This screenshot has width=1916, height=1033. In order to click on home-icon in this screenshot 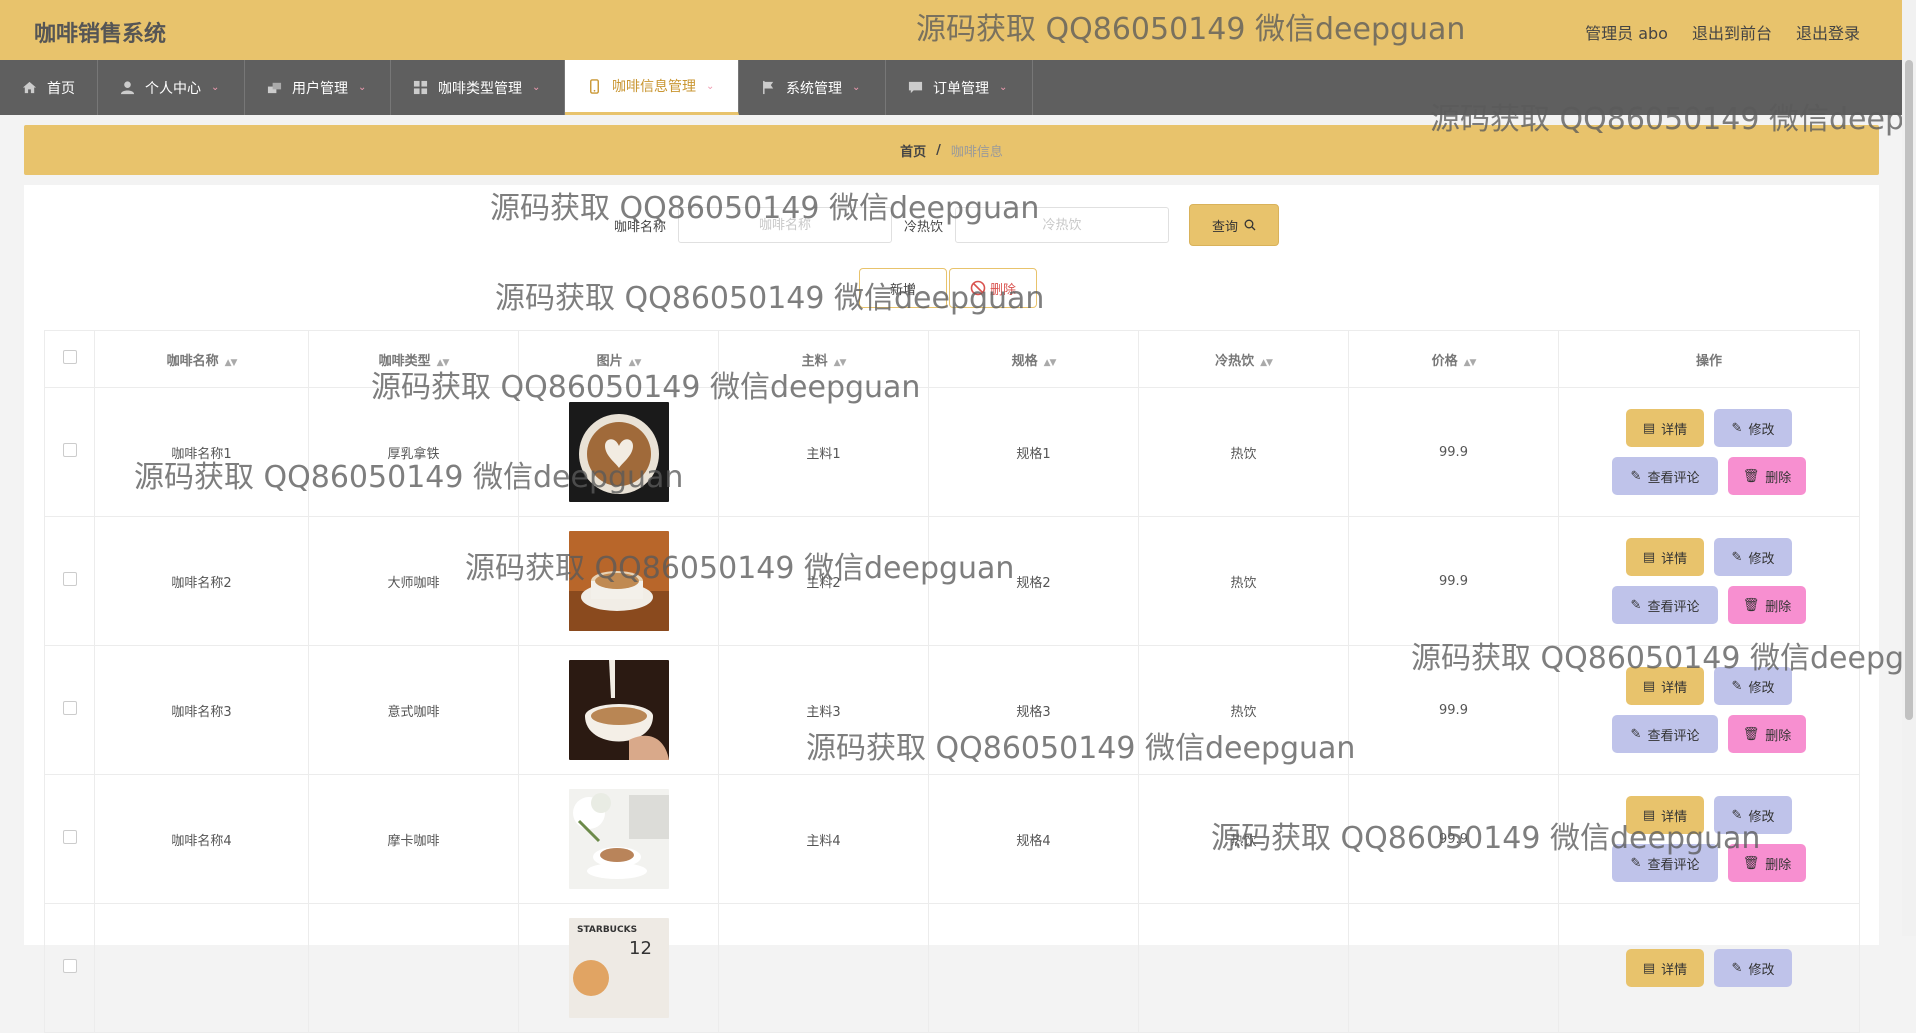, I will do `click(29, 87)`.